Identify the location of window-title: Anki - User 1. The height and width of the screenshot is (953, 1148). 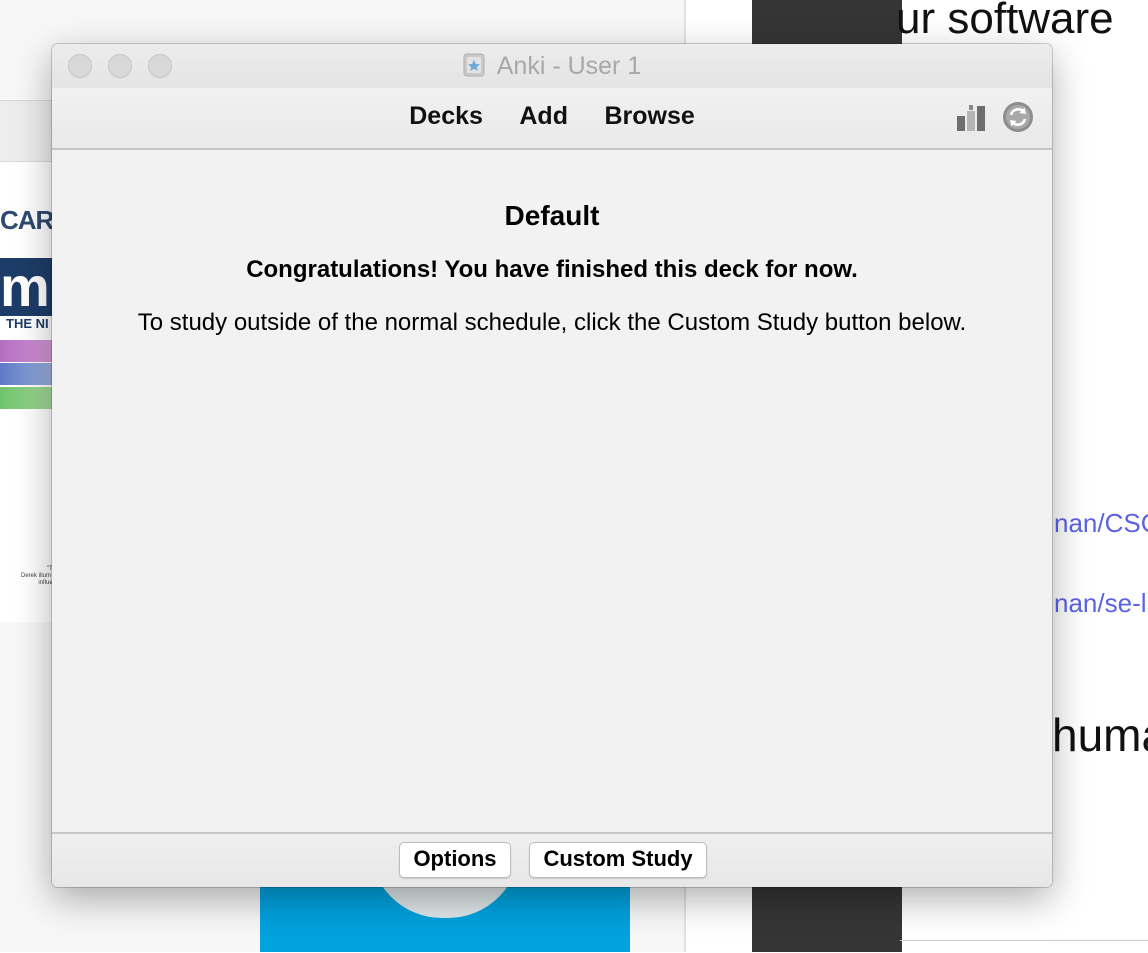
(569, 66).